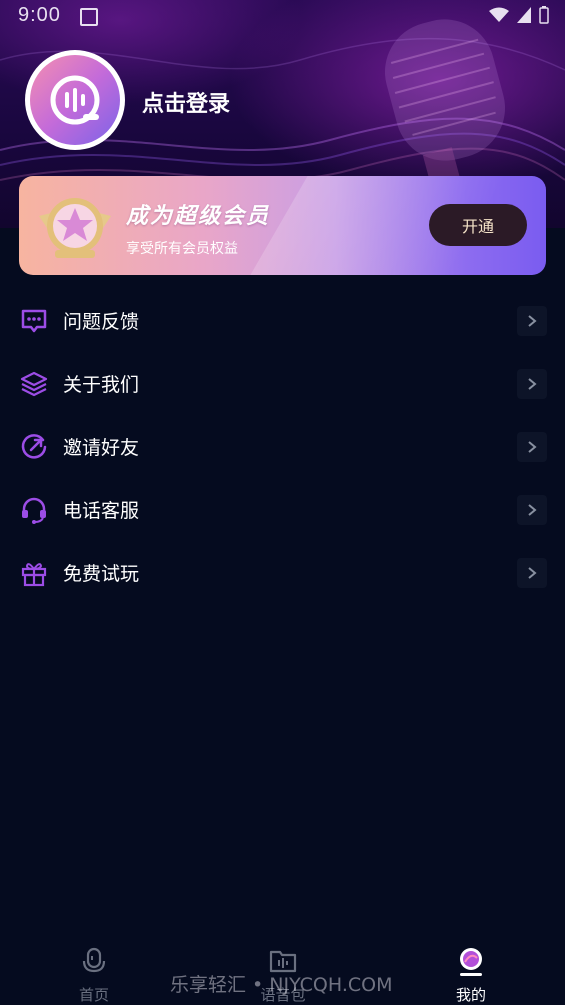 This screenshot has height=1005, width=565. What do you see at coordinates (34, 321) in the screenshot?
I see `feedback-icon` at bounding box center [34, 321].